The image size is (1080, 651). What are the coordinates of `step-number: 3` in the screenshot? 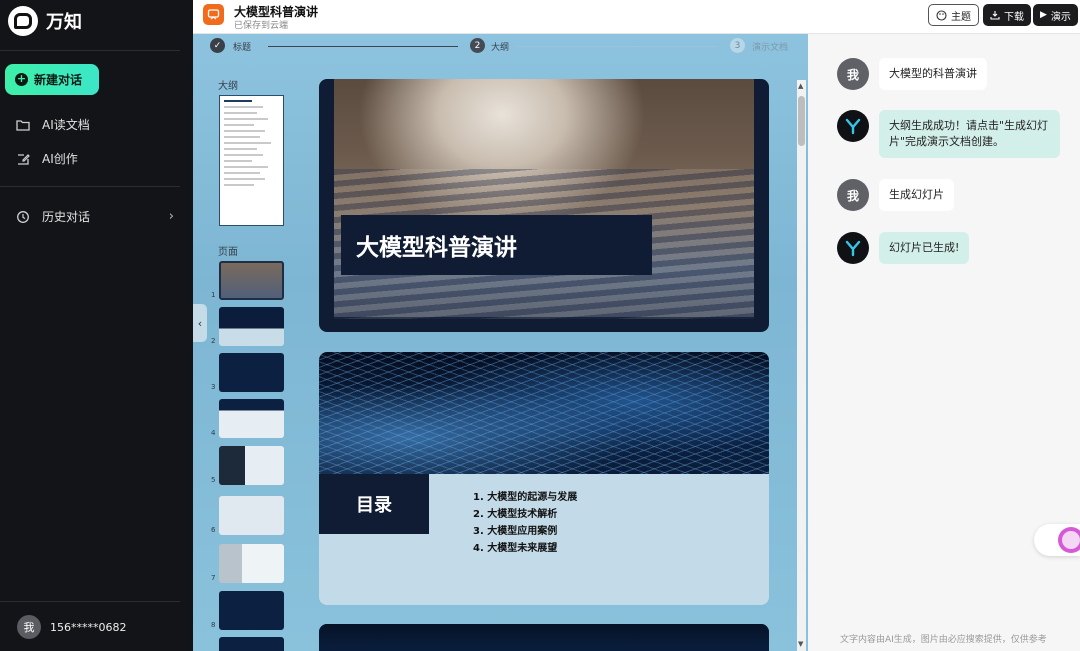 It's located at (737, 45).